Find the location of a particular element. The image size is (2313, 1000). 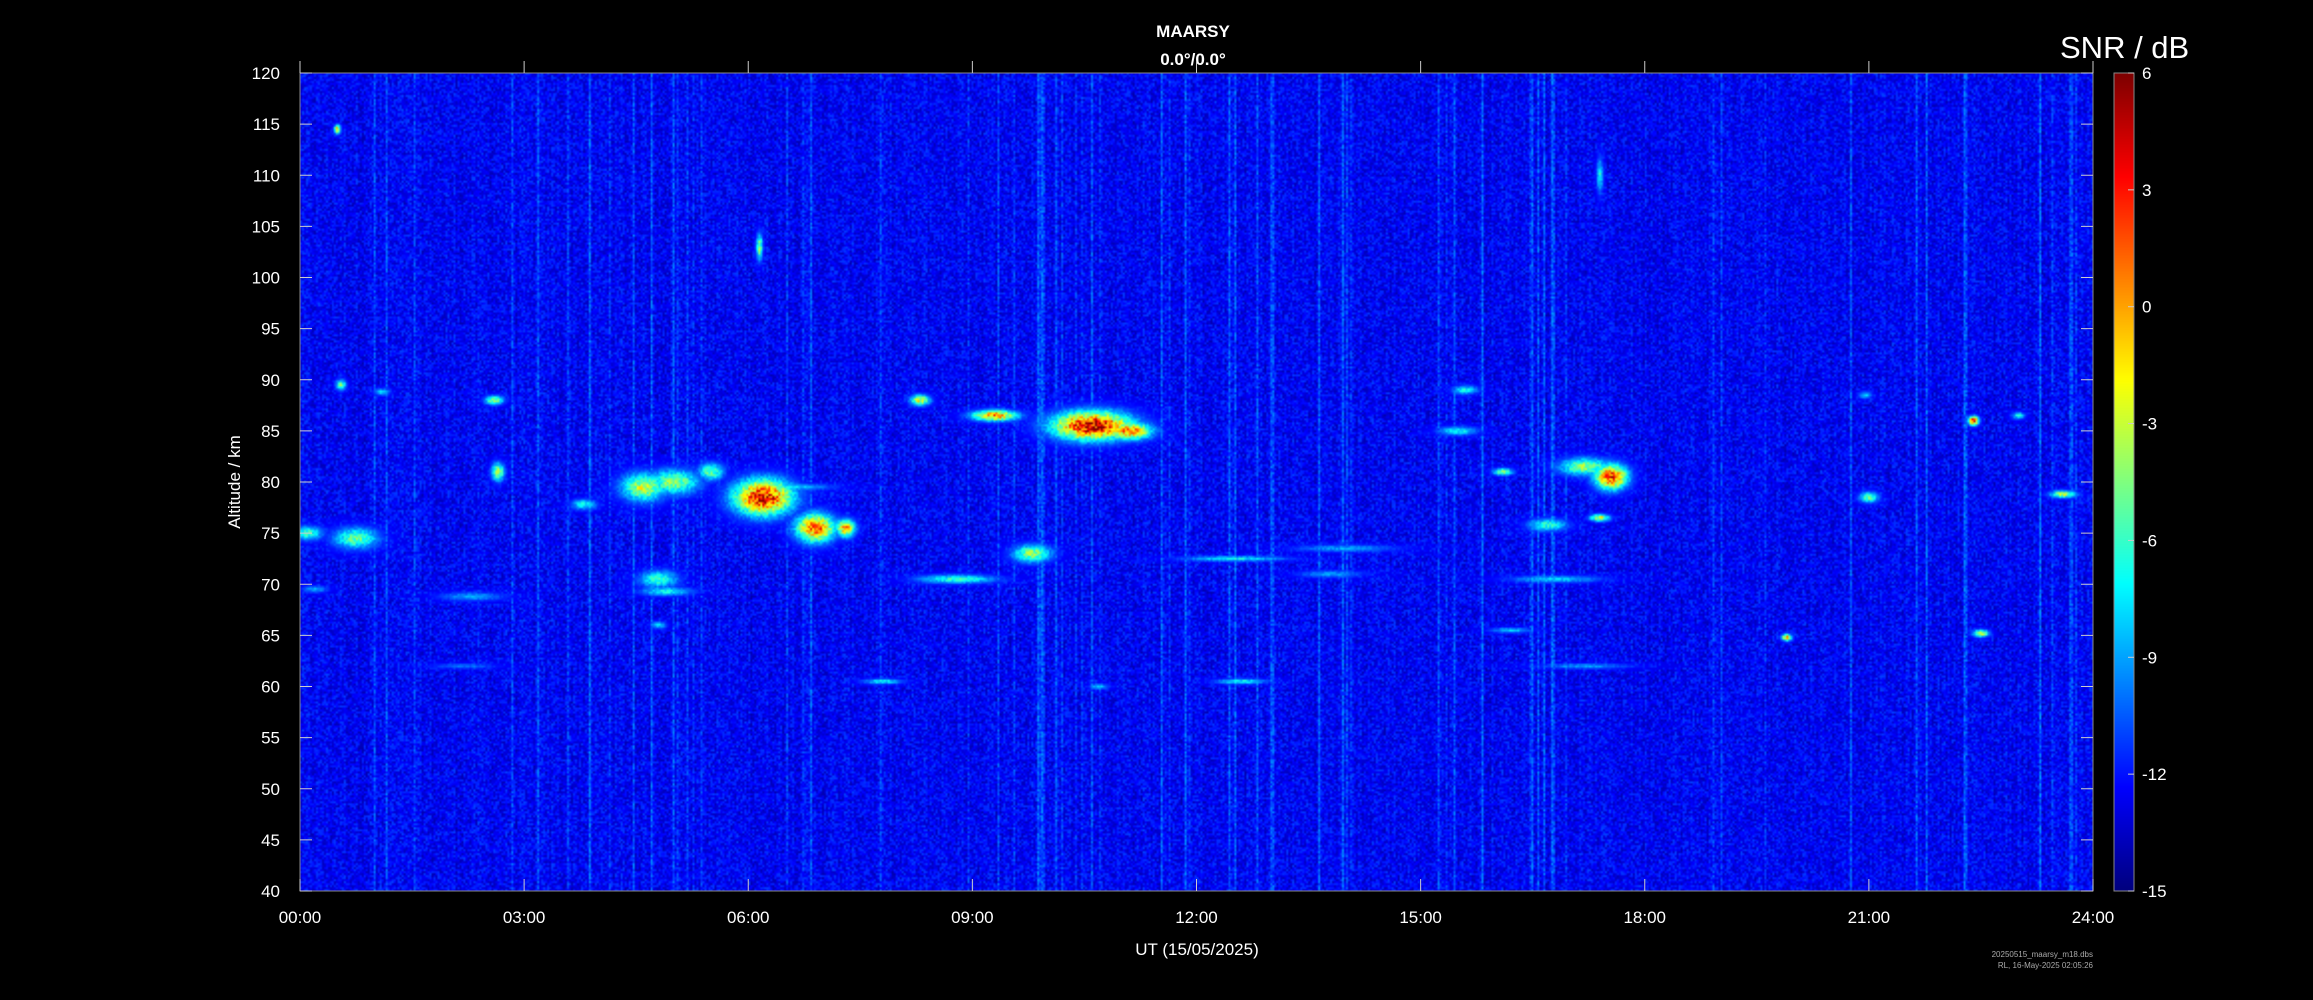

colorbar-tick-label: -15 is located at coordinates (2154, 891).